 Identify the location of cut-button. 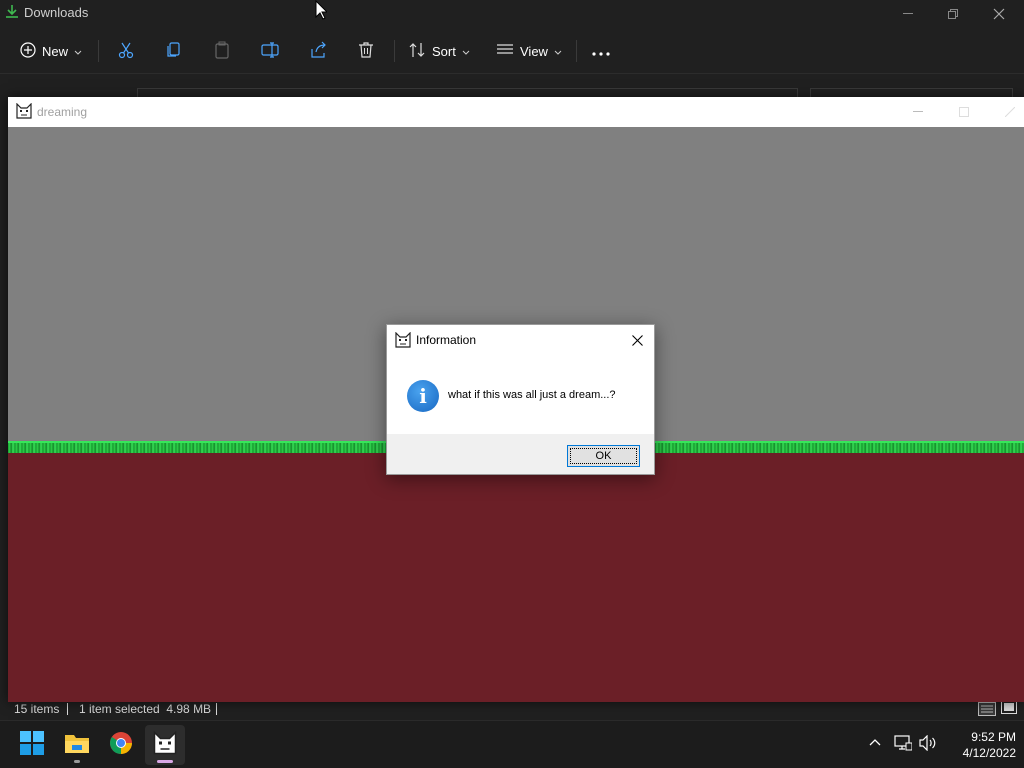
(126, 51).